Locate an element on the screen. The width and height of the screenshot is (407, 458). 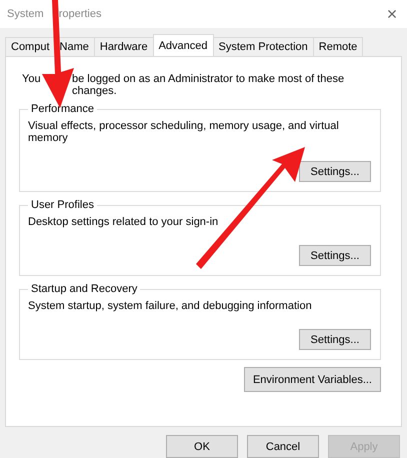
group-title: Startup and Recovery is located at coordinates (84, 289).